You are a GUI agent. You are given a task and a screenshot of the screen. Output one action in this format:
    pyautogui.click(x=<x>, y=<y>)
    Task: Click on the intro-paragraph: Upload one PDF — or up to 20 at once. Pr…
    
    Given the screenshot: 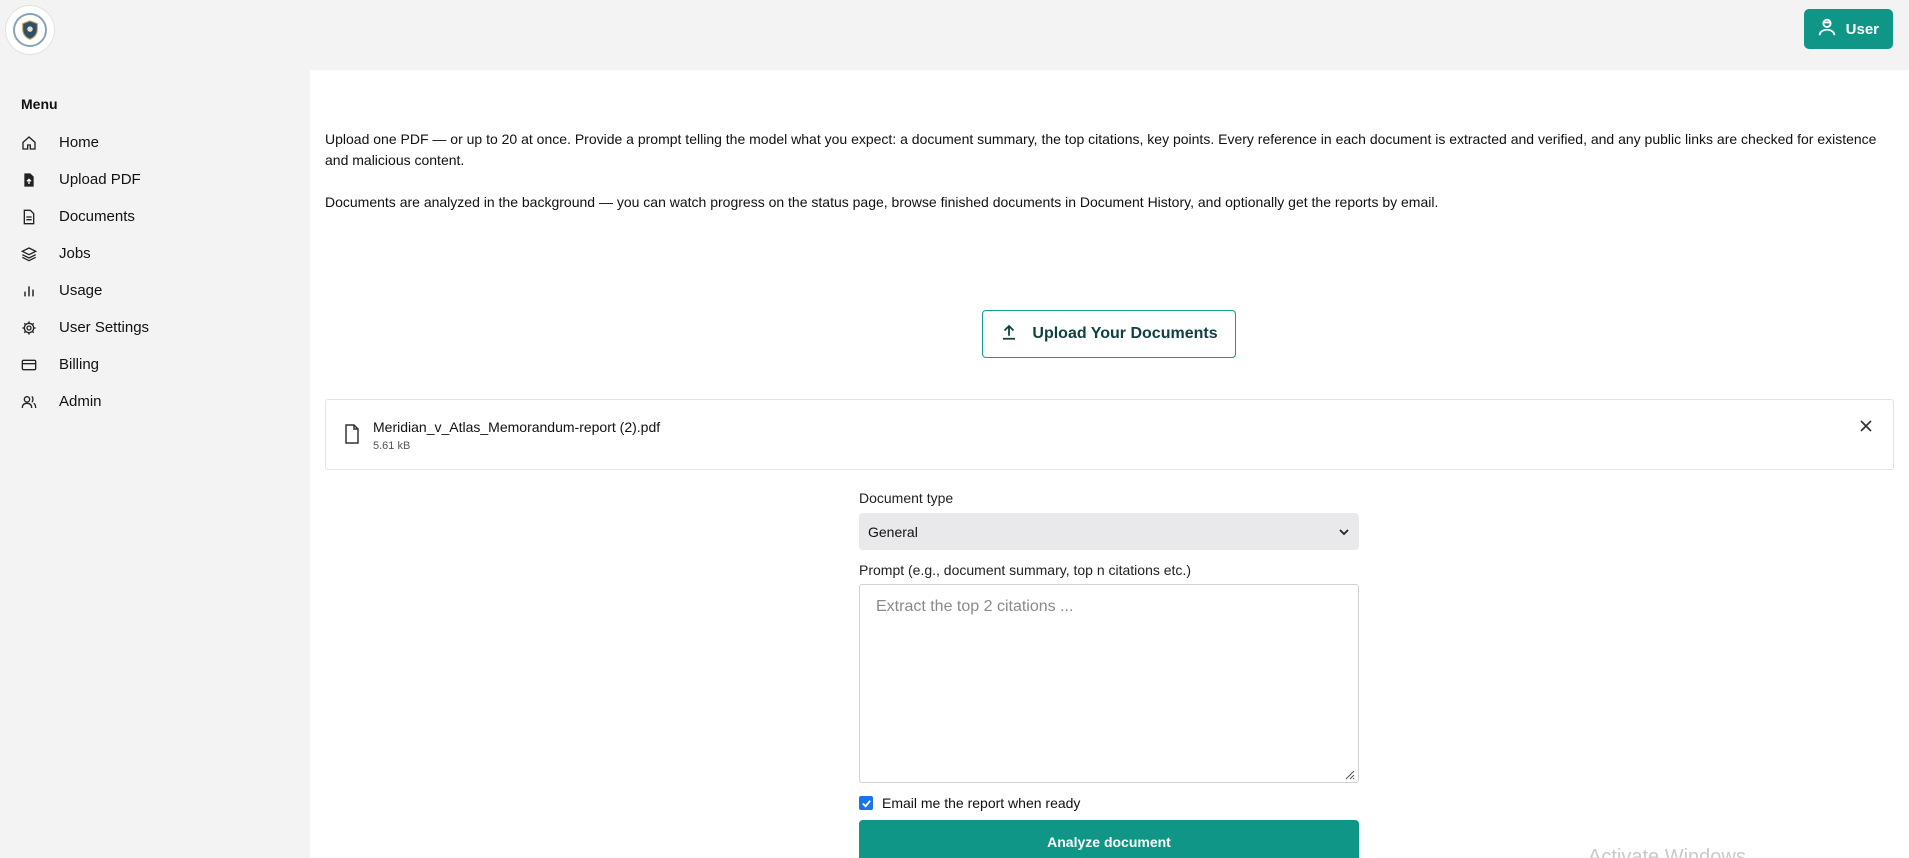 What is the action you would take?
    pyautogui.click(x=1101, y=149)
    